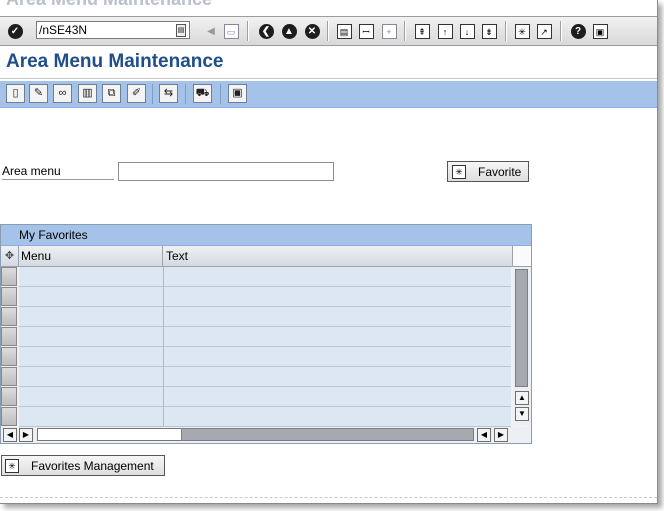 Image resolution: width=664 pixels, height=511 pixels. What do you see at coordinates (289, 31) in the screenshot?
I see `exit-icon: ▲` at bounding box center [289, 31].